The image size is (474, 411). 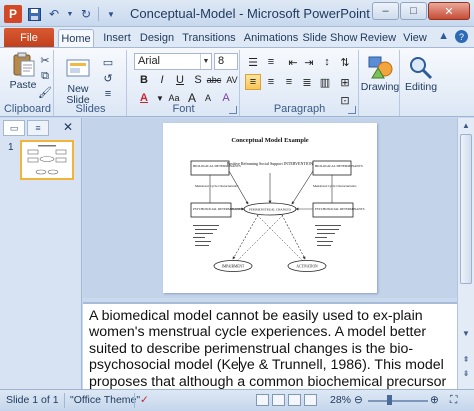 What do you see at coordinates (345, 82) in the screenshot?
I see `align-text-icon: ⊞` at bounding box center [345, 82].